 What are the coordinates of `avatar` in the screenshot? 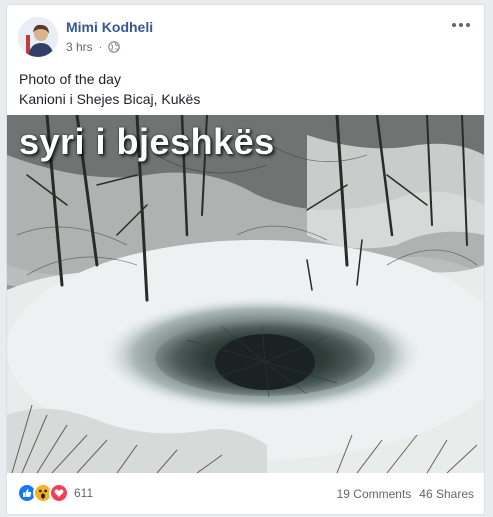 It's located at (38, 37).